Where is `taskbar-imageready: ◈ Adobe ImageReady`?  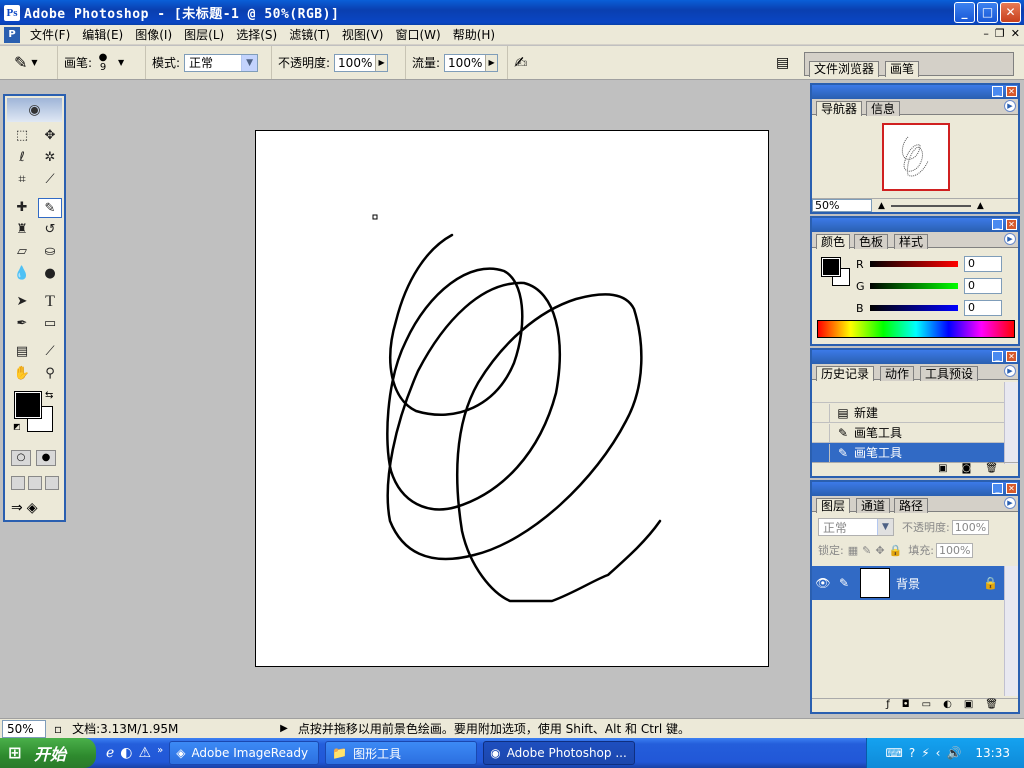 taskbar-imageready: ◈ Adobe ImageReady is located at coordinates (244, 753).